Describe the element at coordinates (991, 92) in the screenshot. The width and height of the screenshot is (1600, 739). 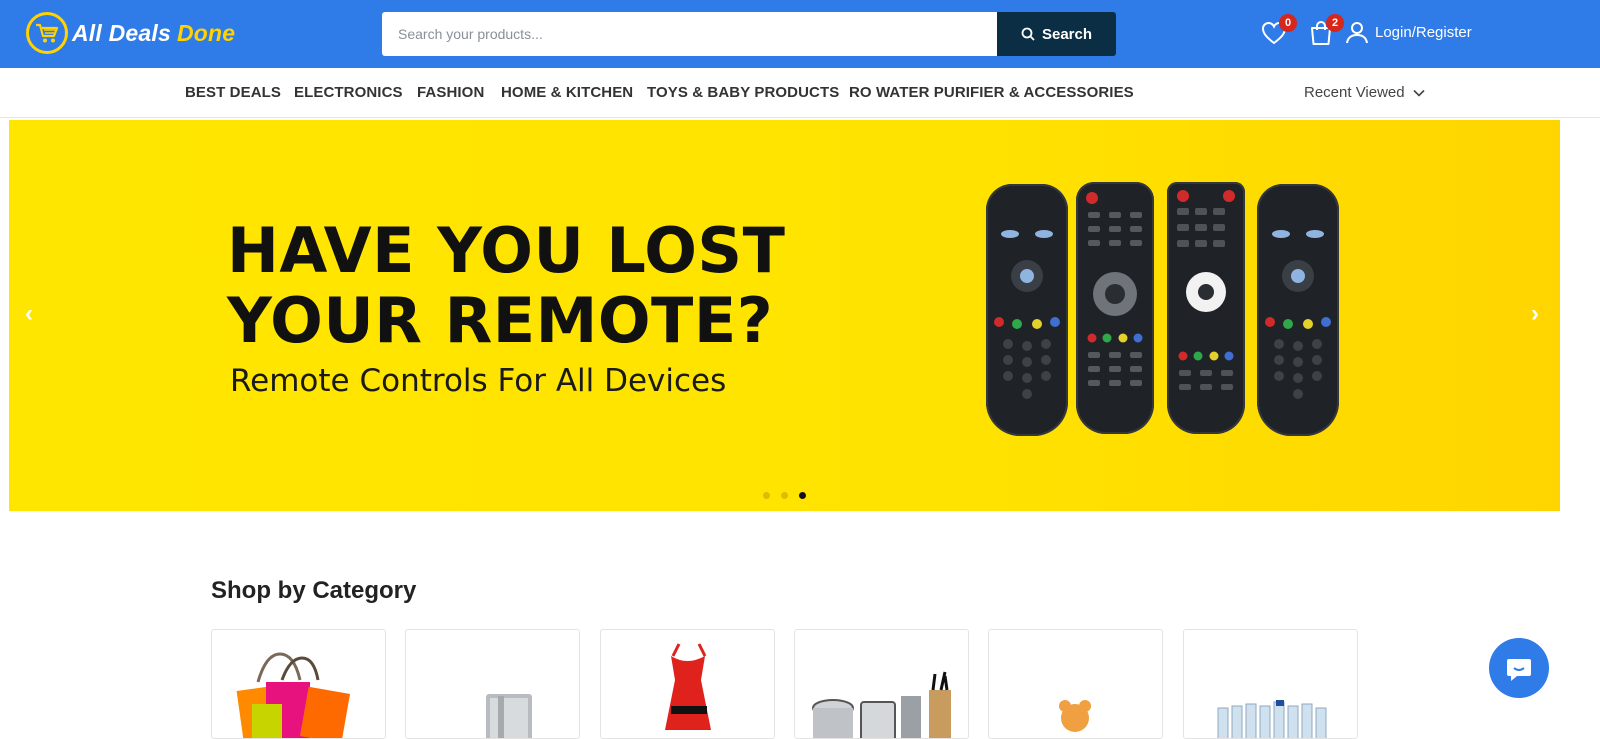
I see `nav-ro-water-purifier: RO WATER PURIFIER & ACCESSORIES` at that location.